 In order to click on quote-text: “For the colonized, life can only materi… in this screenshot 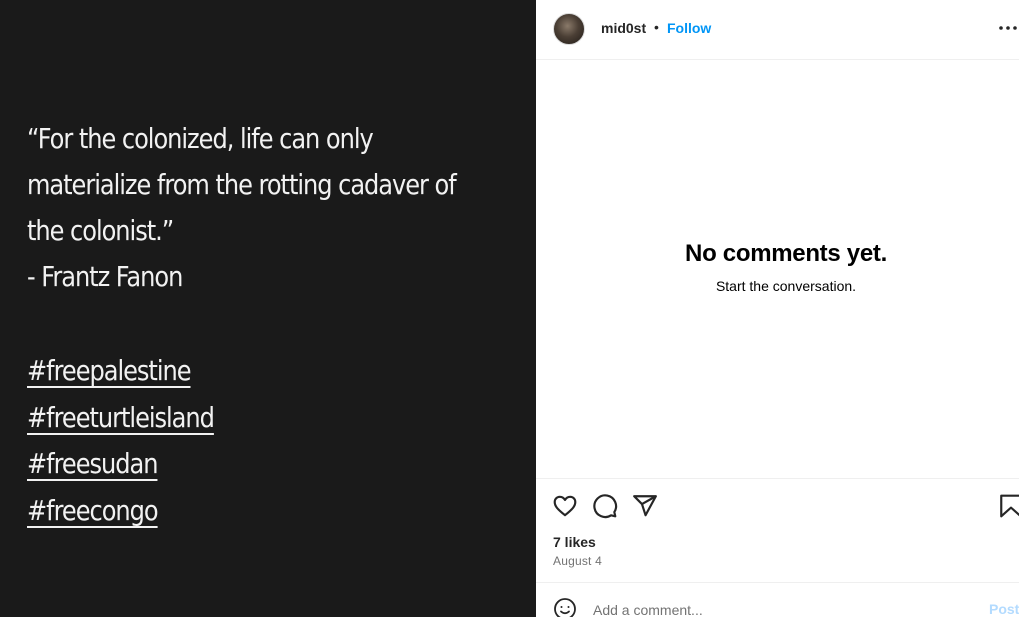, I will do `click(268, 208)`.